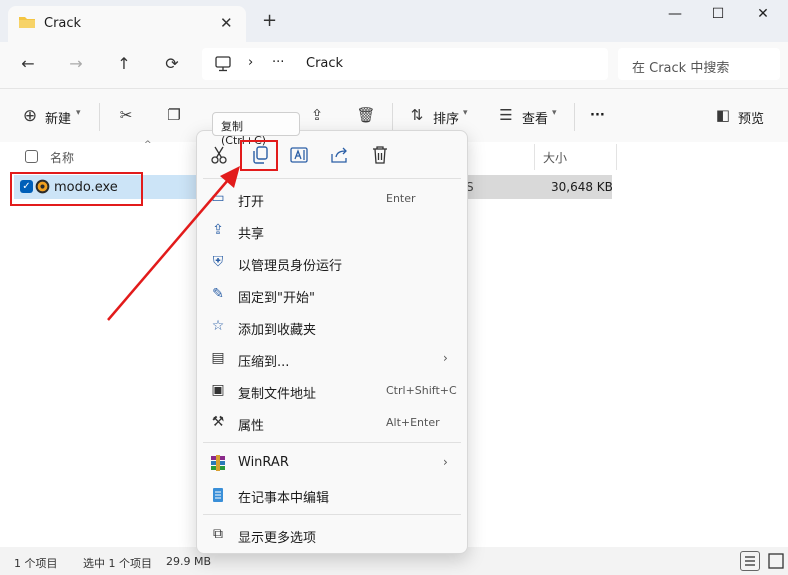  What do you see at coordinates (76, 189) in the screenshot?
I see `highlight-box-file` at bounding box center [76, 189].